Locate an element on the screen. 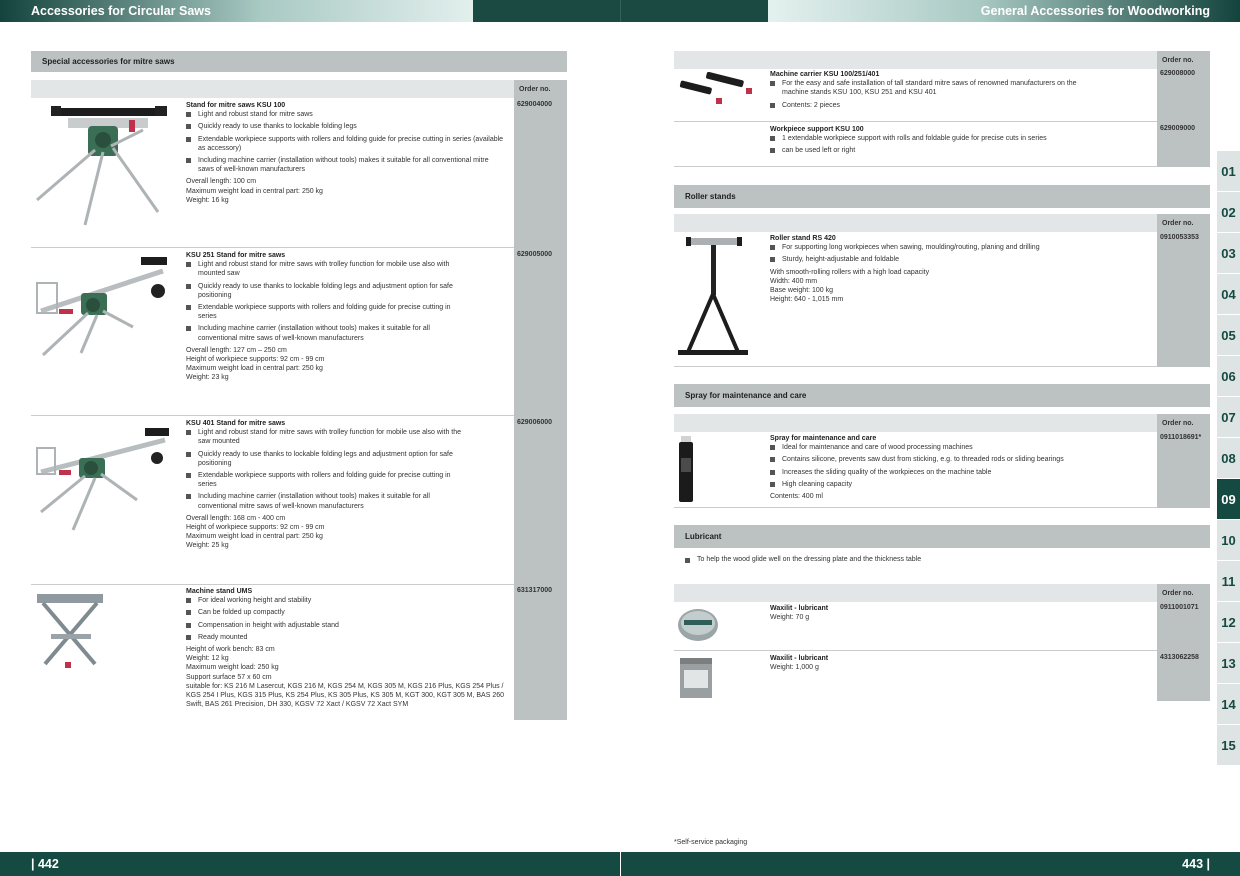  spec-line: Height: 640 - 1,015 mm is located at coordinates (807, 300).